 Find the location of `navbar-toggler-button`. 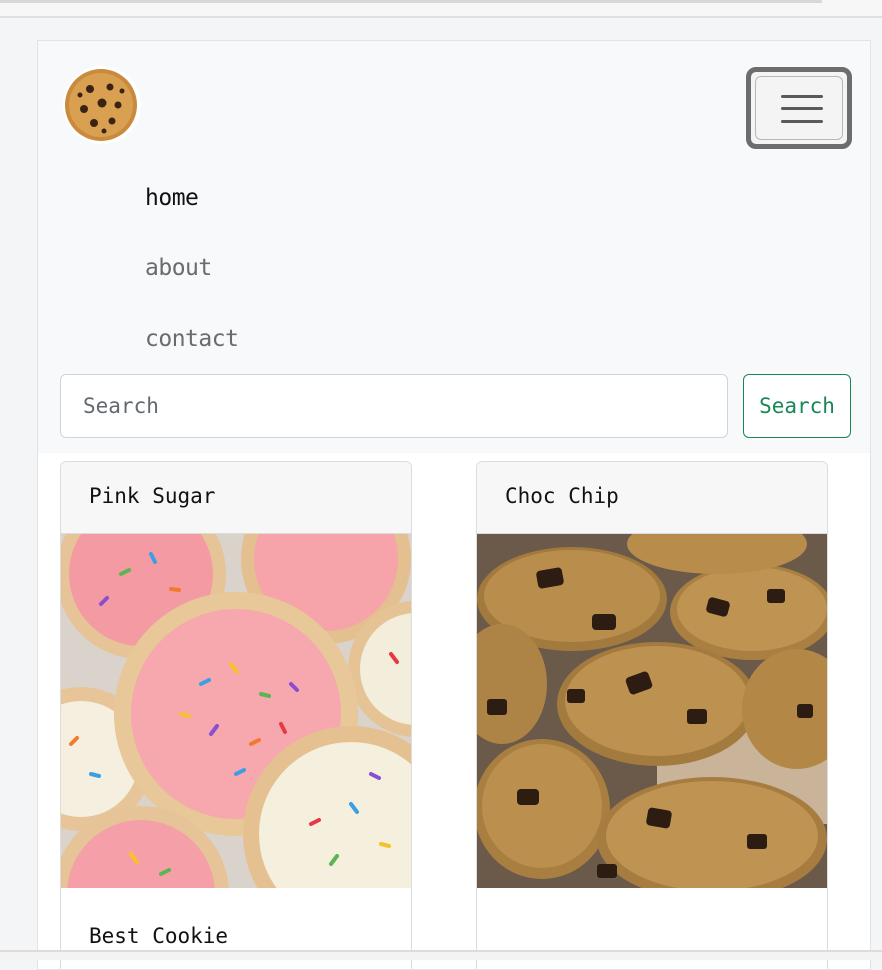

navbar-toggler-button is located at coordinates (799, 108).